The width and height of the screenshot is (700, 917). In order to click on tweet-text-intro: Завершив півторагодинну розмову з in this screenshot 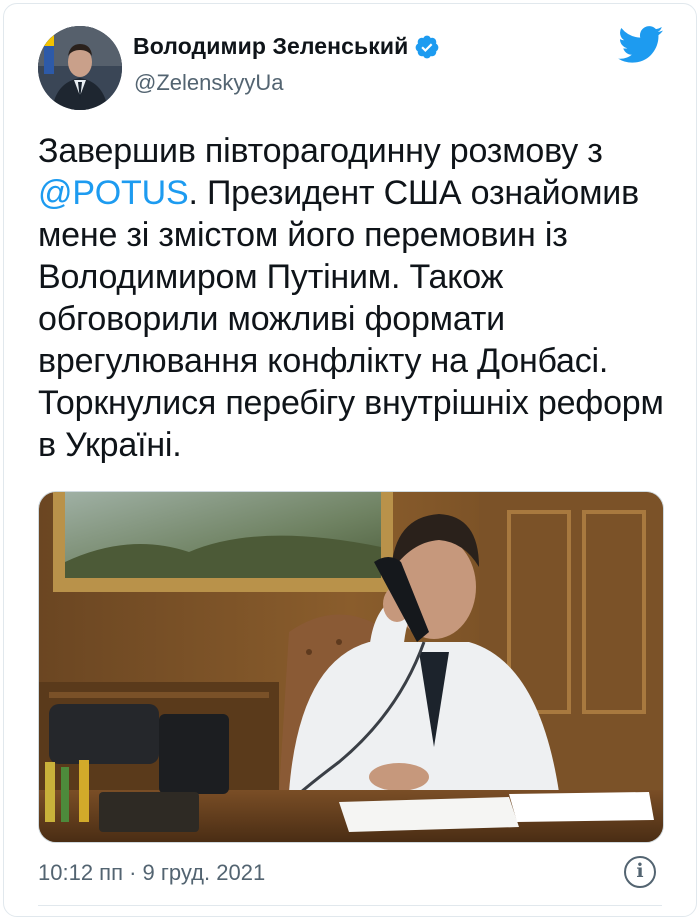, I will do `click(320, 151)`.